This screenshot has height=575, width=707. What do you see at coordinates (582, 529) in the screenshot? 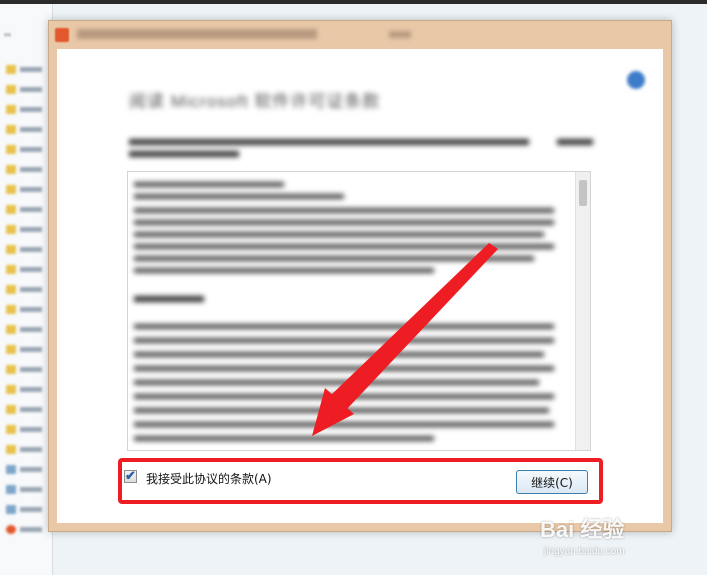
I see `watermark-logo-text: Bai 经验` at bounding box center [582, 529].